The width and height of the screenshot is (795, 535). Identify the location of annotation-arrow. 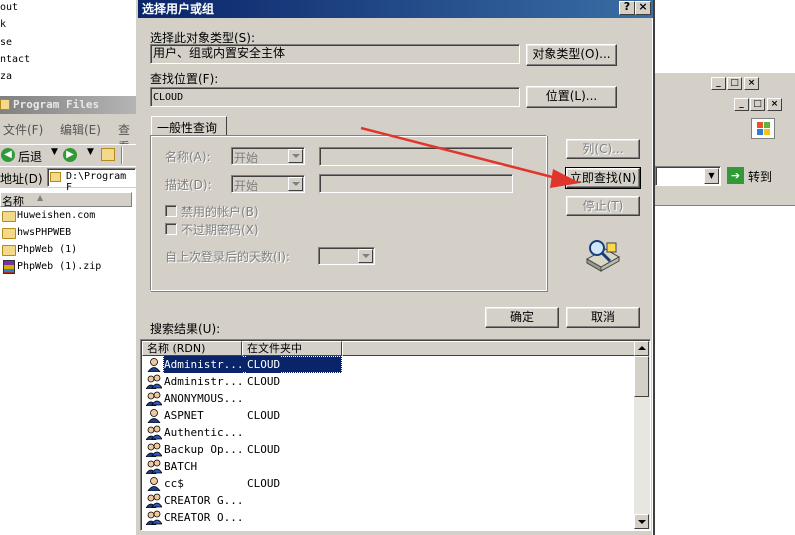
(470, 157).